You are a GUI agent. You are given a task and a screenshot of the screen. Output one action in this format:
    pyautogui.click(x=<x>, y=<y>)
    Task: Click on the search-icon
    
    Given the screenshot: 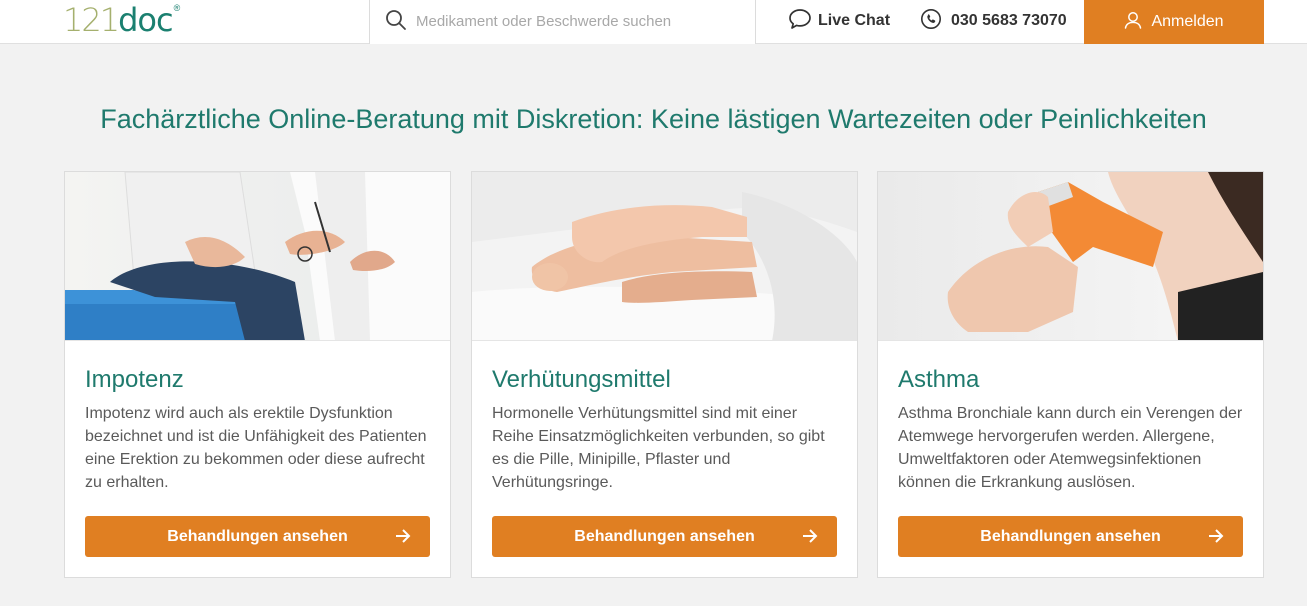 What is the action you would take?
    pyautogui.click(x=396, y=20)
    